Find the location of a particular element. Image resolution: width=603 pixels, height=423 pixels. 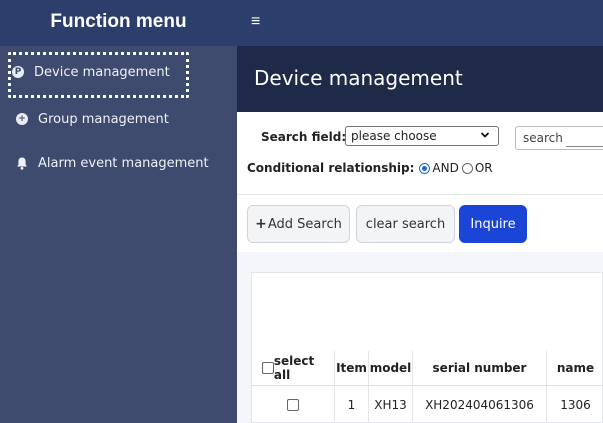

clear-search-label: clear search is located at coordinates (405, 224).